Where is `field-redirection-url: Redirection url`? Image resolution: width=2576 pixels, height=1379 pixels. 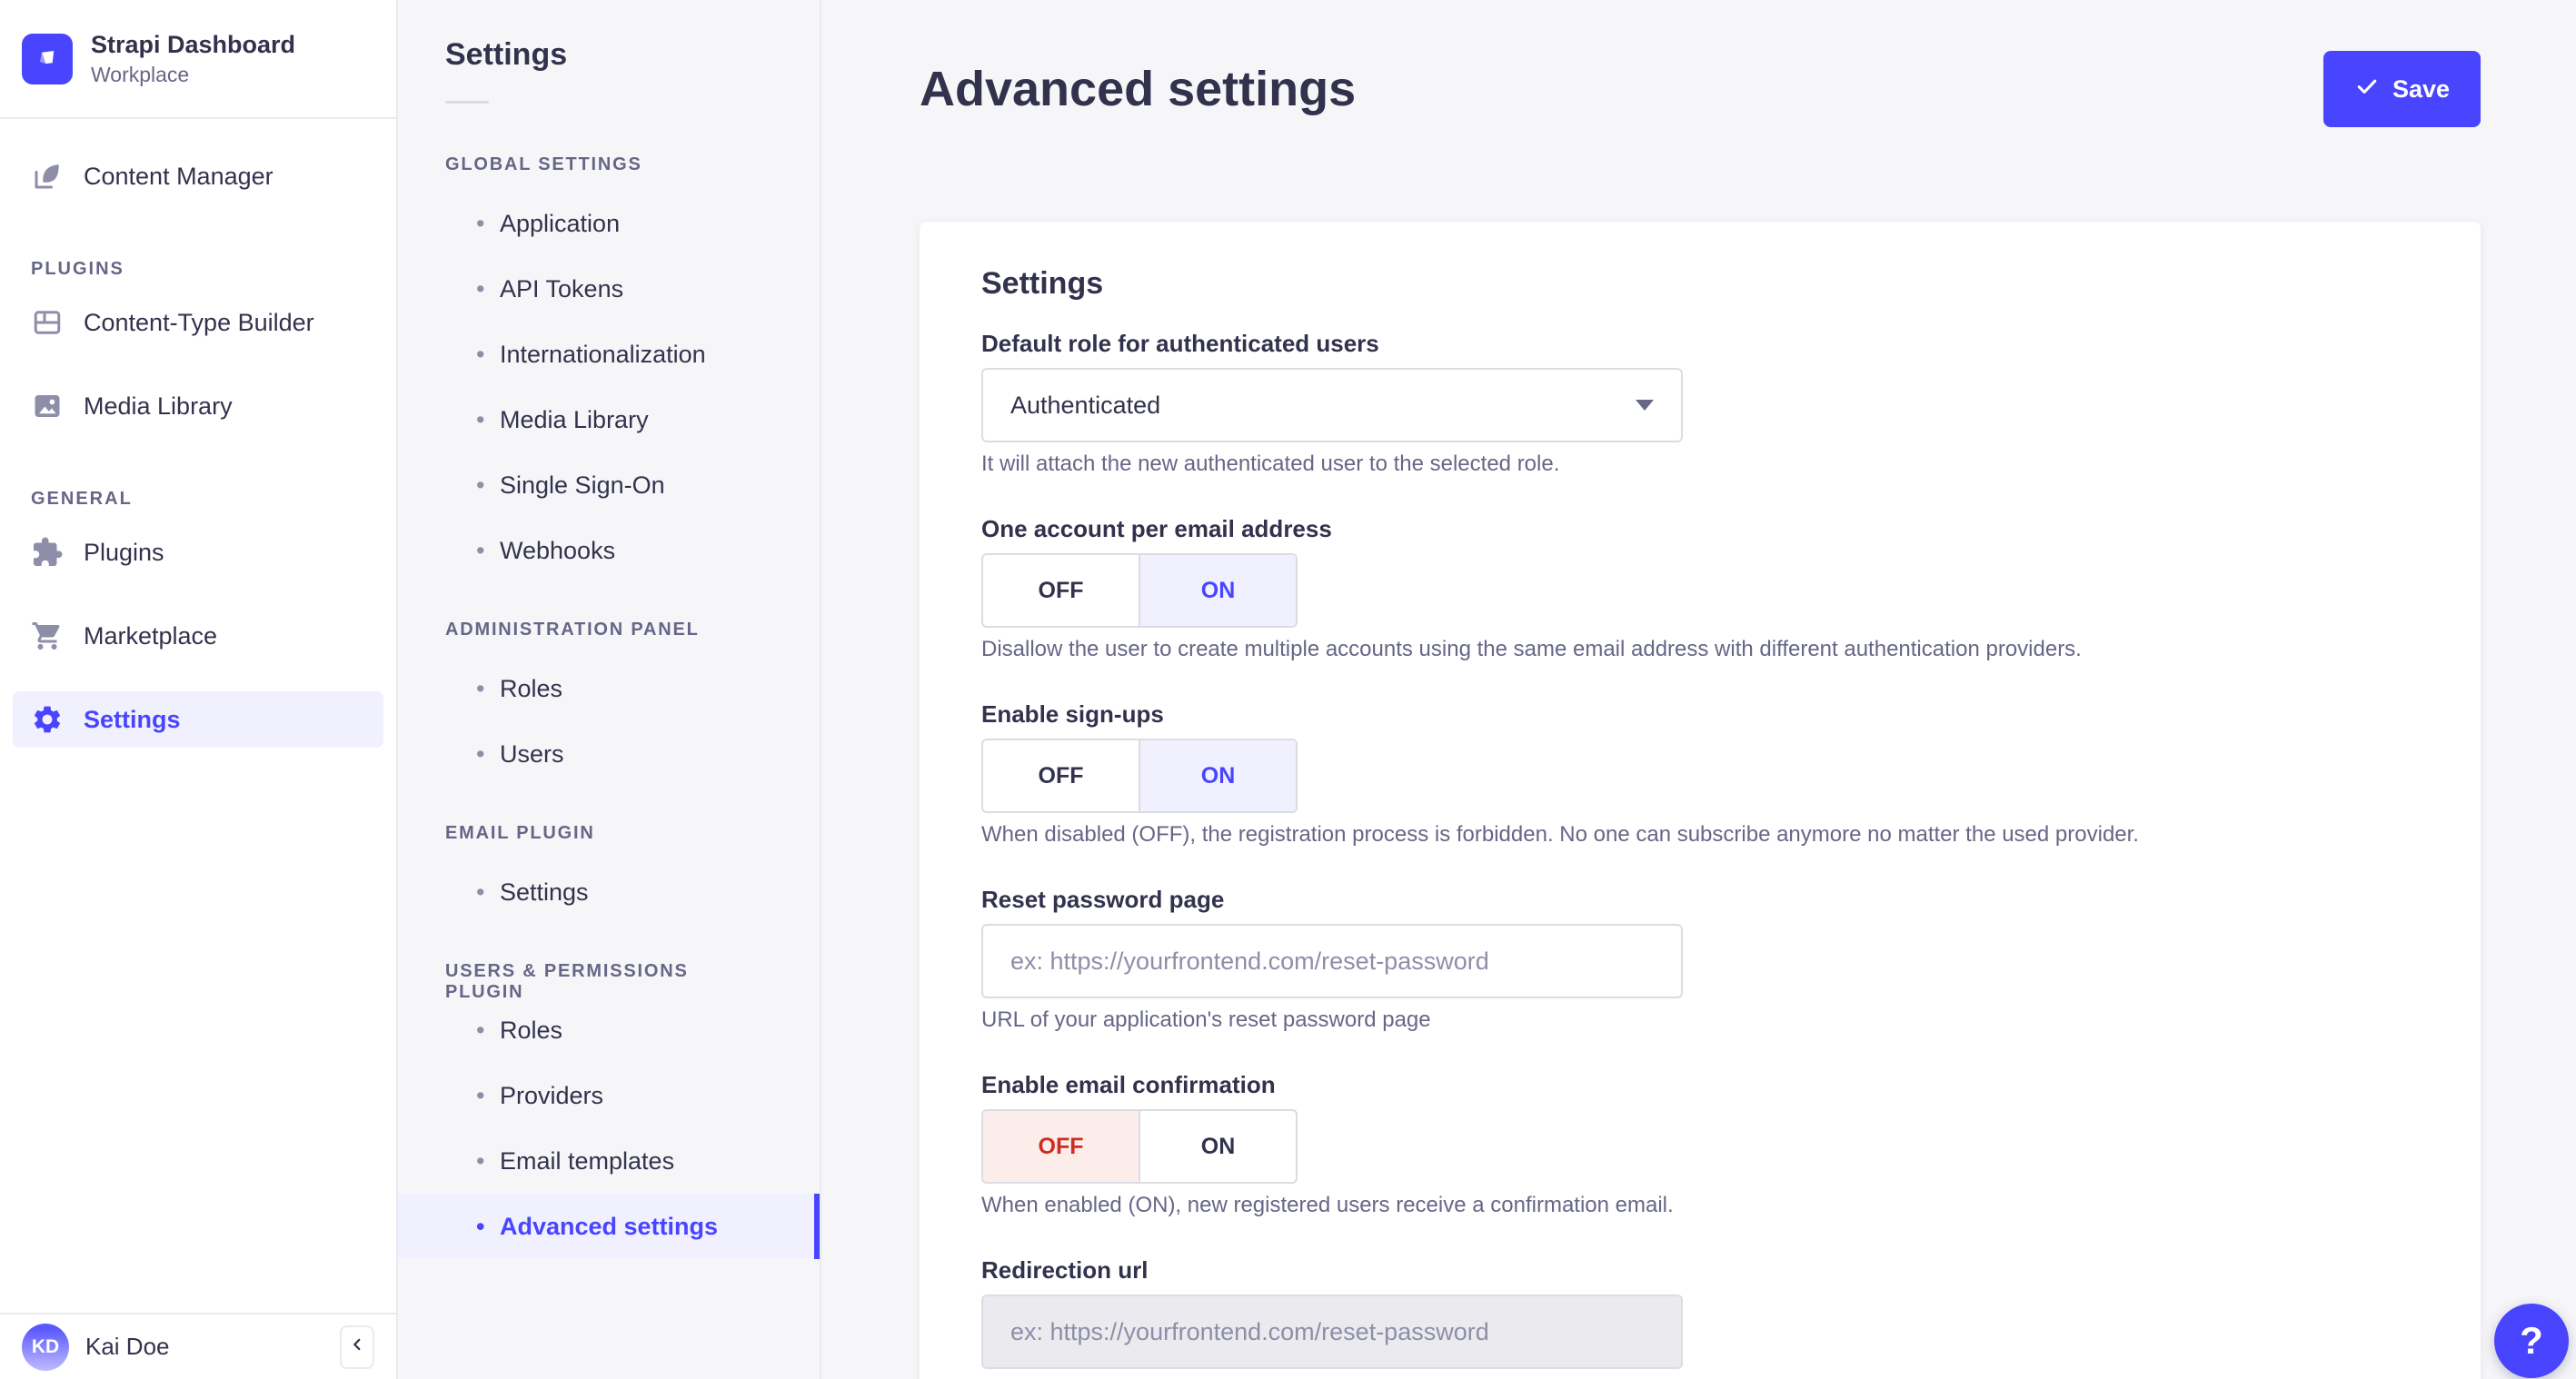
field-redirection-url: Redirection url is located at coordinates (1700, 1312).